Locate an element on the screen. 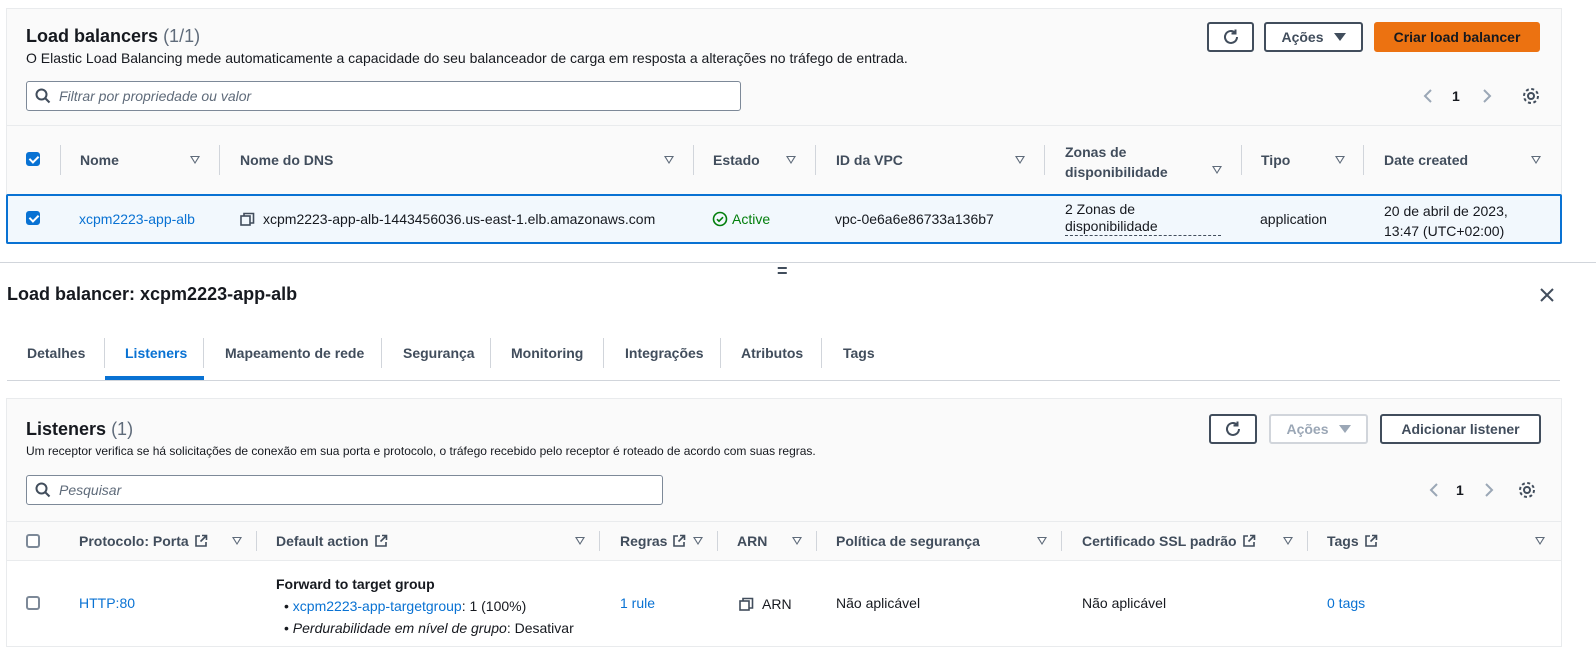 This screenshot has height=665, width=1596. target-group-link: xcpm2223-app-targetgroup is located at coordinates (377, 606).